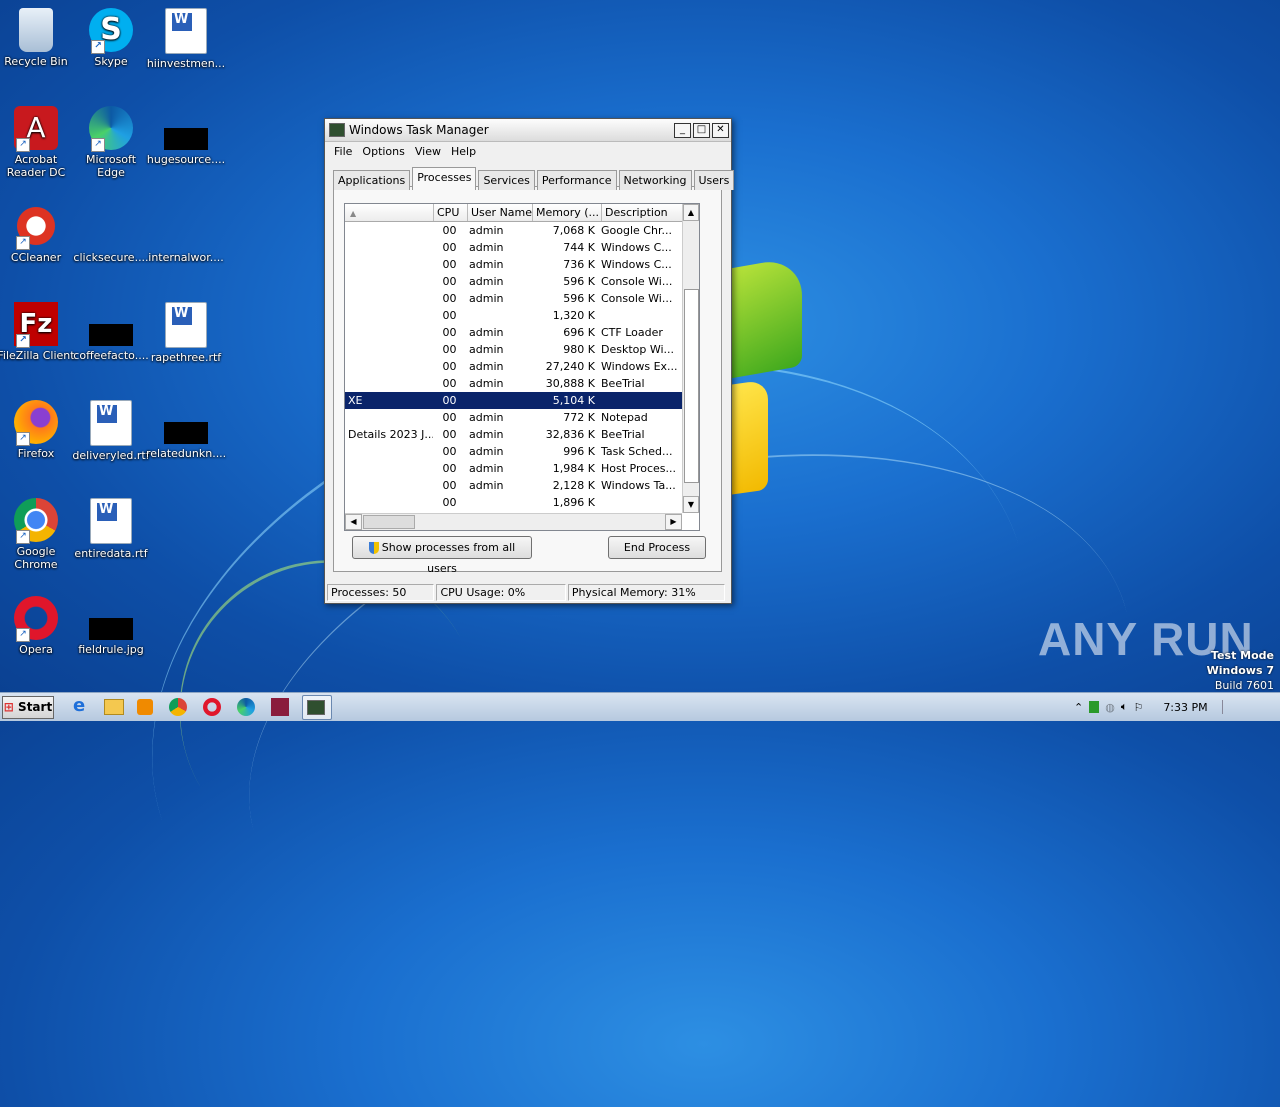  I want to click on ccleaner-icon: ↗, so click(36, 227).